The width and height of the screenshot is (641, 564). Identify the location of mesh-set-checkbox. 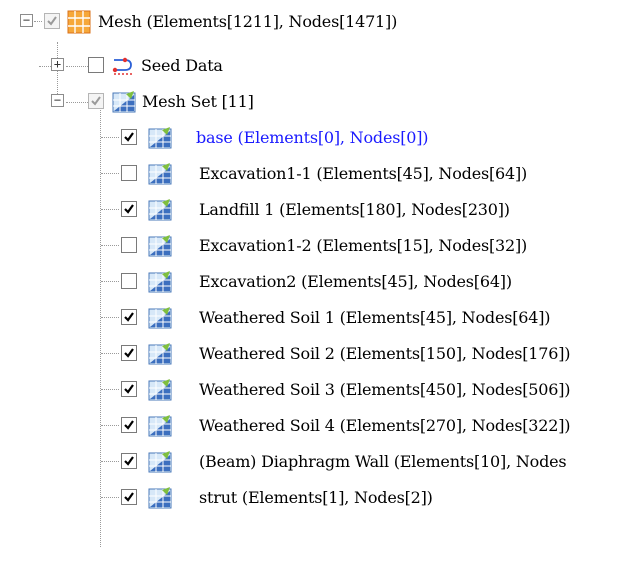
(96, 101).